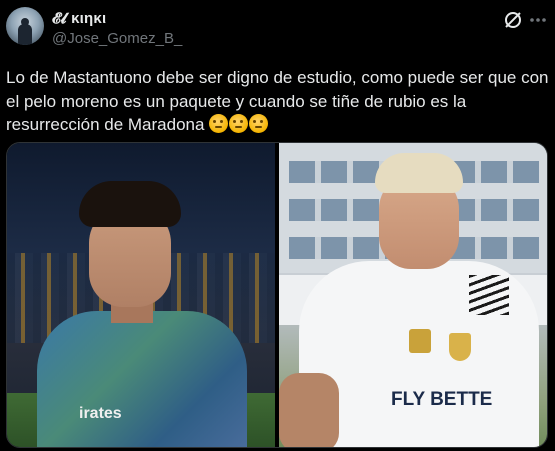  Describe the element at coordinates (25, 26) in the screenshot. I see `avatar` at that location.